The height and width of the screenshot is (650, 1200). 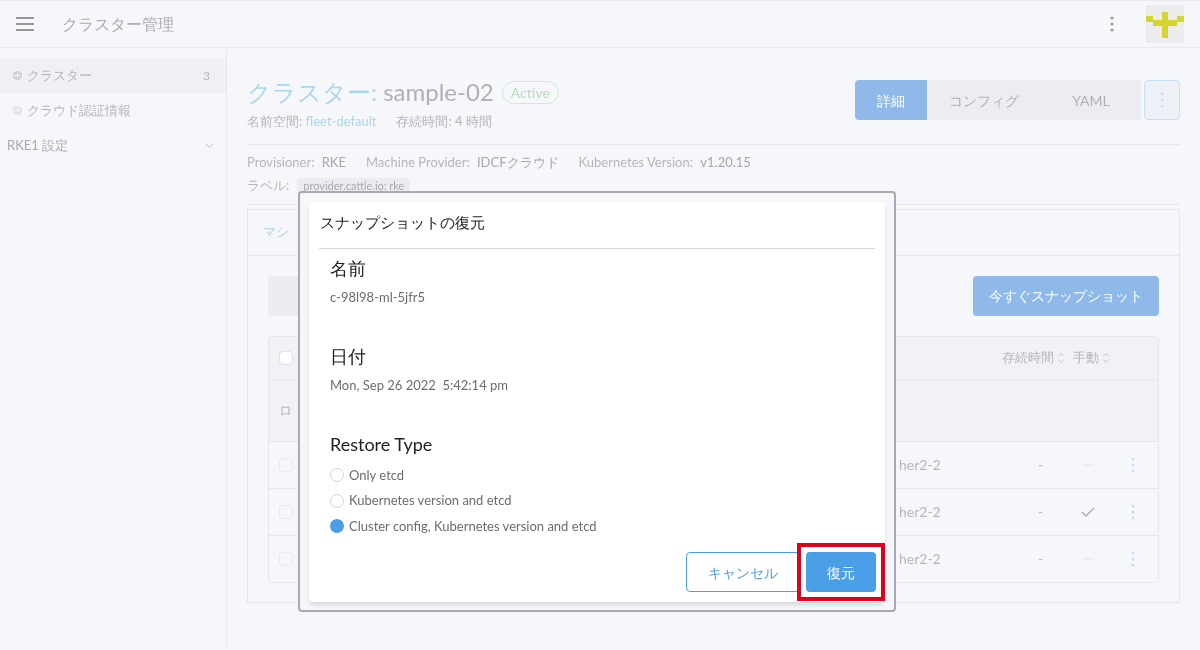 What do you see at coordinates (348, 268) in the screenshot?
I see `field-label: 名前` at bounding box center [348, 268].